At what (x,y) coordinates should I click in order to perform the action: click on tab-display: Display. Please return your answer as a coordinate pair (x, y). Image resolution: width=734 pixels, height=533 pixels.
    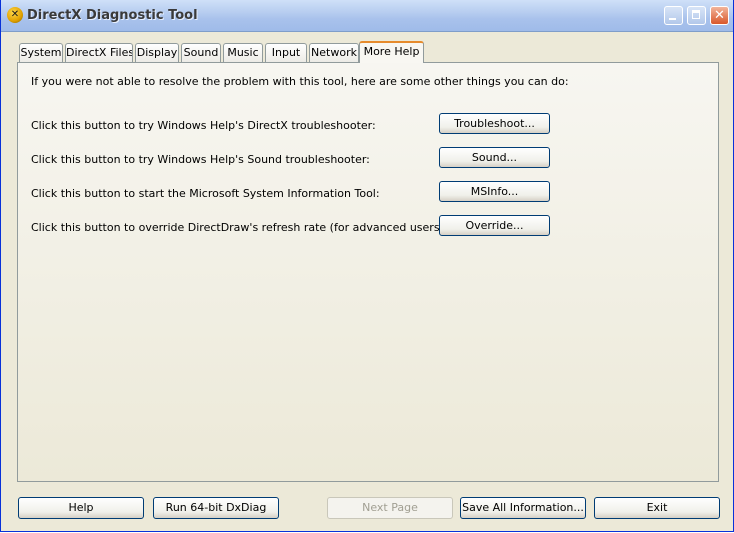
    Looking at the image, I should click on (157, 52).